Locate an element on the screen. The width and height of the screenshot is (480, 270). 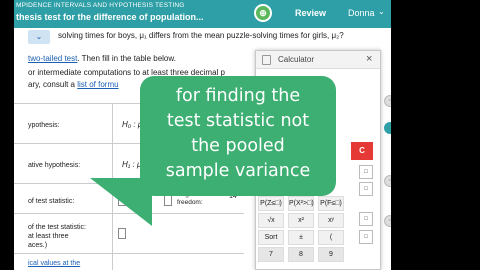
chevron-down-icon: ⌄ is located at coordinates (381, 11).